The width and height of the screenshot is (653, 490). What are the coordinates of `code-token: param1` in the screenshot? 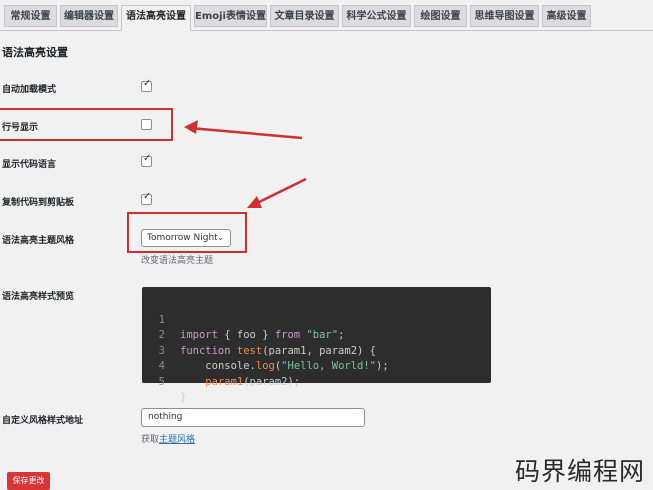 It's located at (224, 381).